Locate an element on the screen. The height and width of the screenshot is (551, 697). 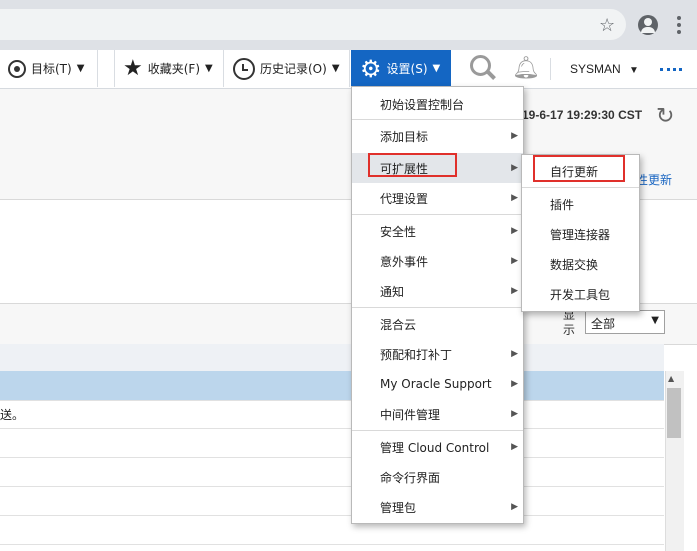
menu-item-label: 安全性 is located at coordinates (398, 231).